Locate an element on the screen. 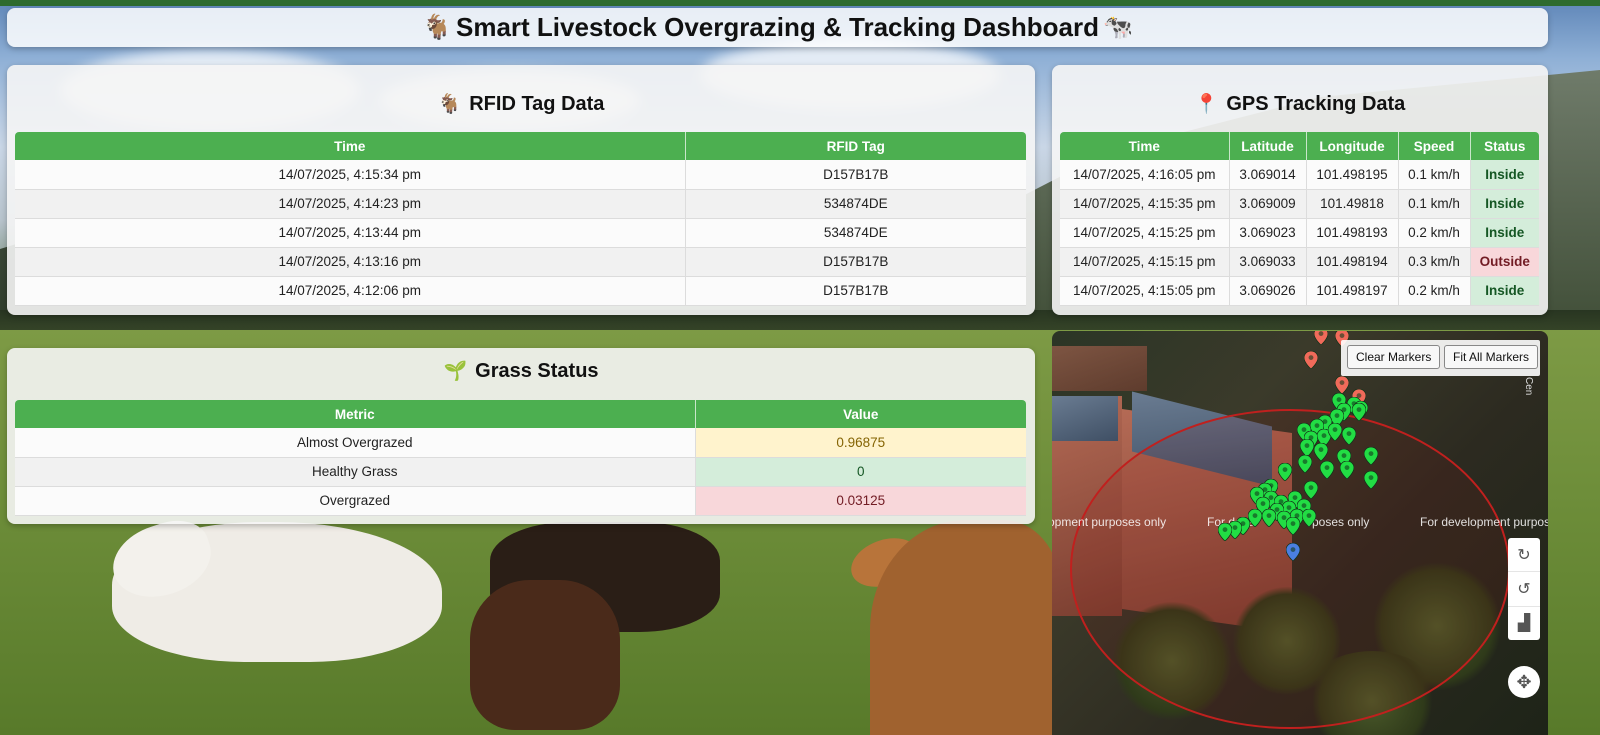 This screenshot has height=735, width=1600. rfid-tag-cell: 534874DE is located at coordinates (855, 204).